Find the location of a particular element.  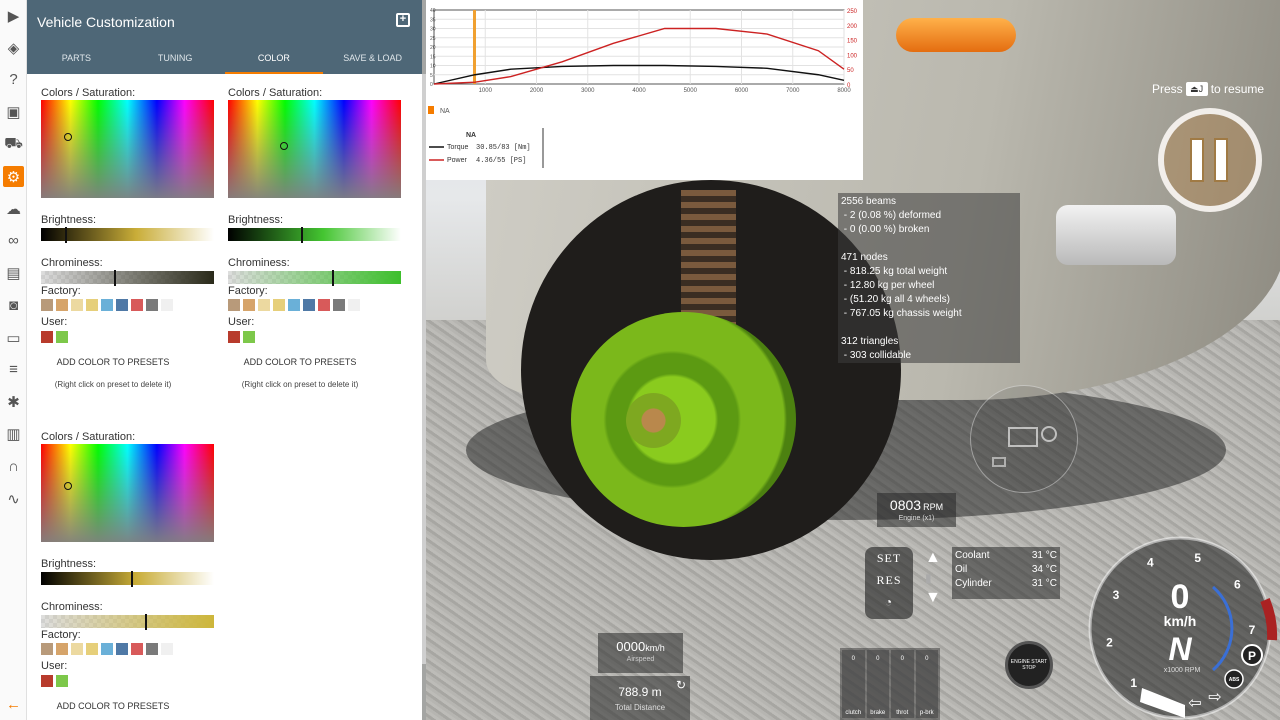

headphones-icon: ∩ is located at coordinates (13, 466).